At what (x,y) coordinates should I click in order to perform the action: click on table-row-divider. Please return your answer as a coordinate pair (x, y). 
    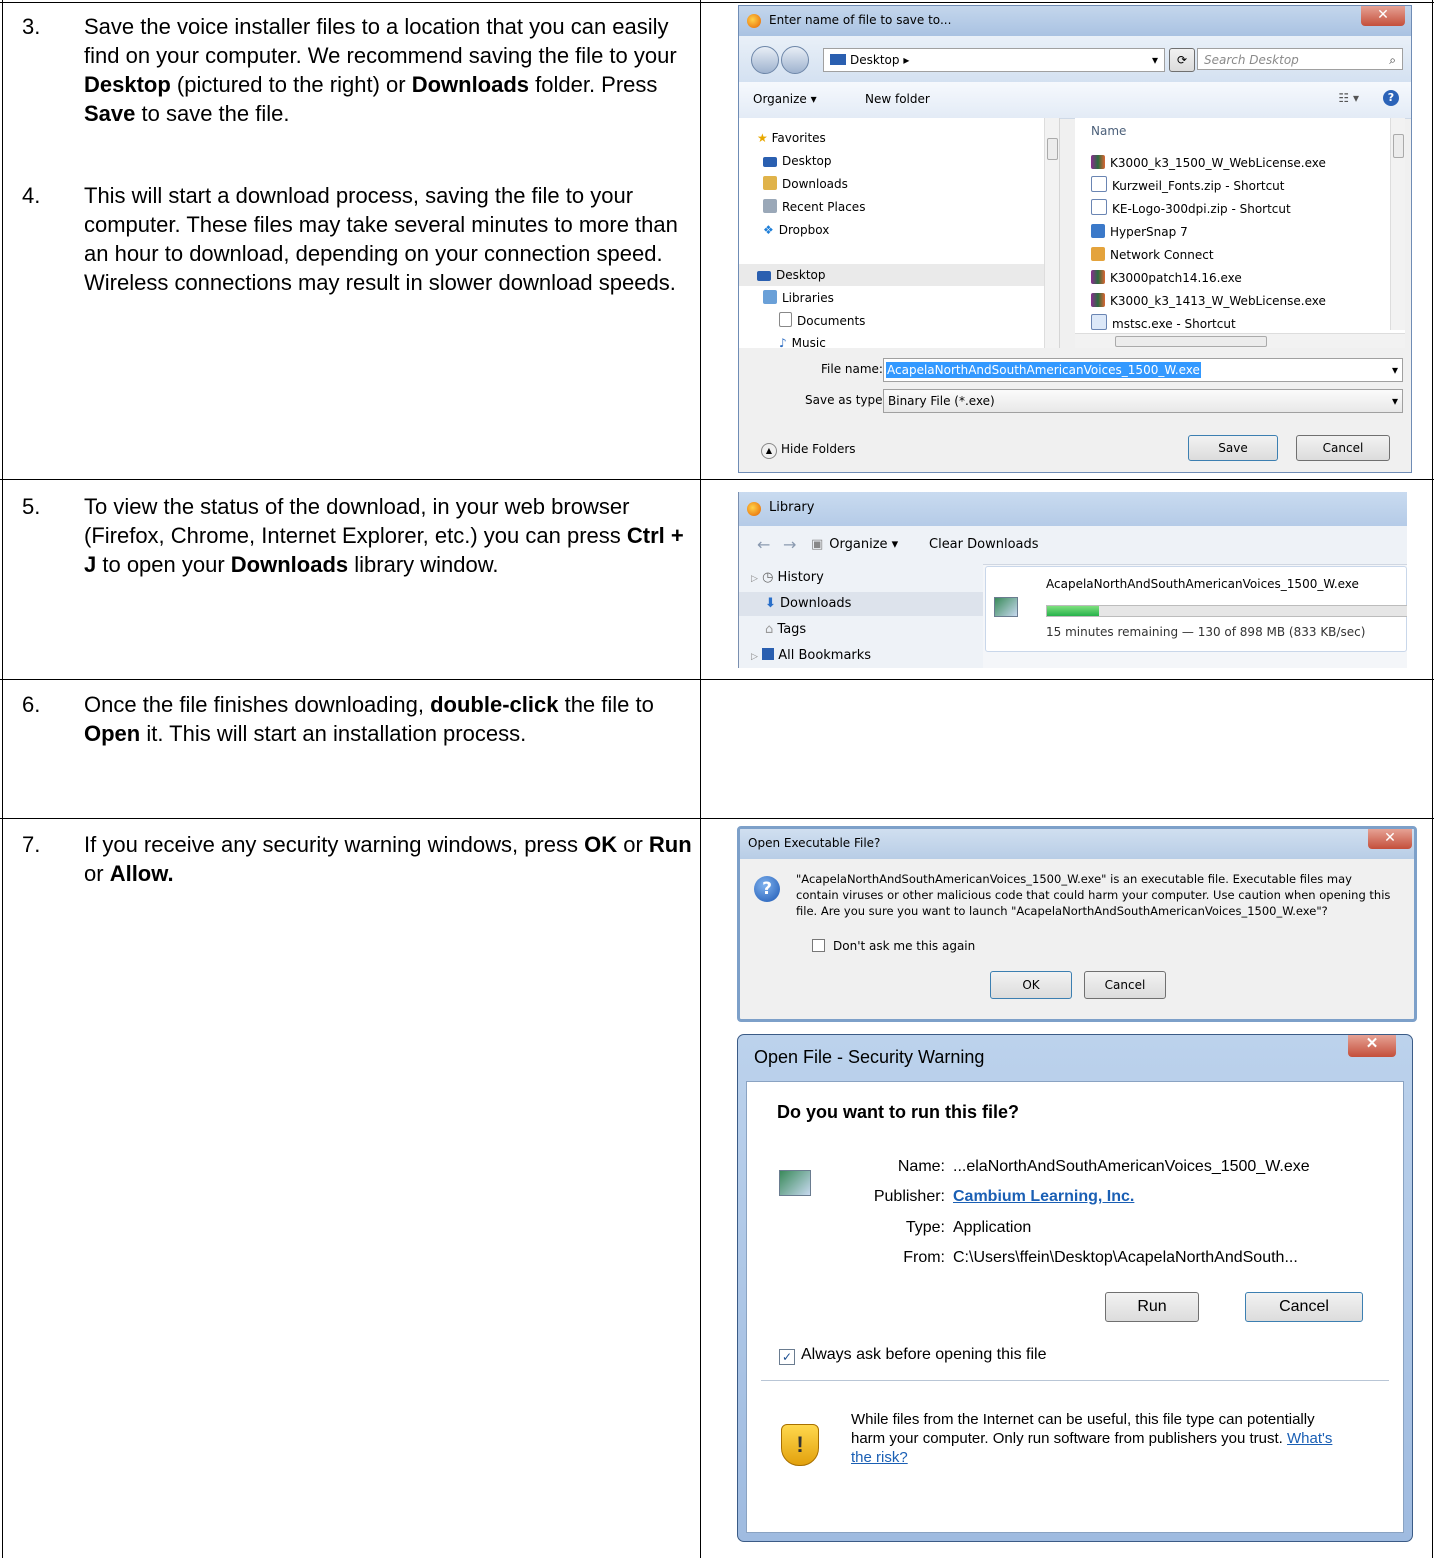
    Looking at the image, I should click on (717, 679).